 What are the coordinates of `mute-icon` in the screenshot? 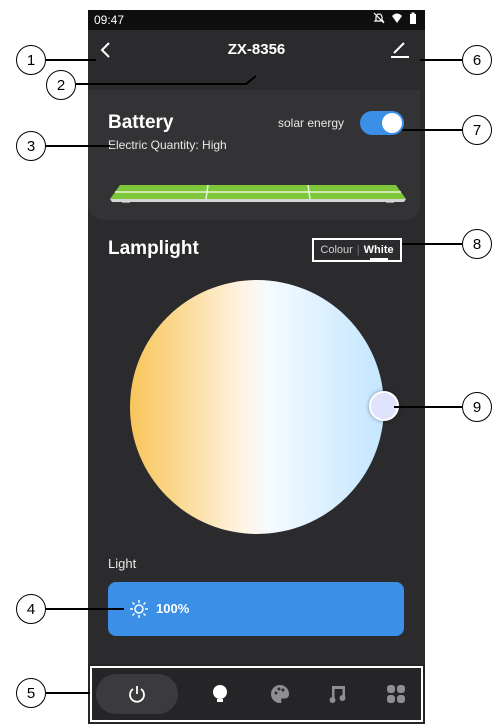 It's located at (379, 18).